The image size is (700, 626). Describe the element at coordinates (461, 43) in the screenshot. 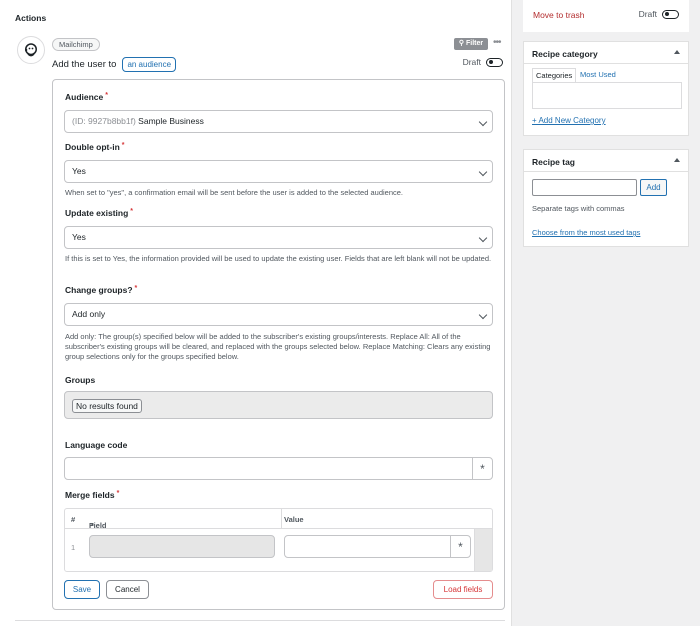

I see `filter-icon: ⚲` at that location.